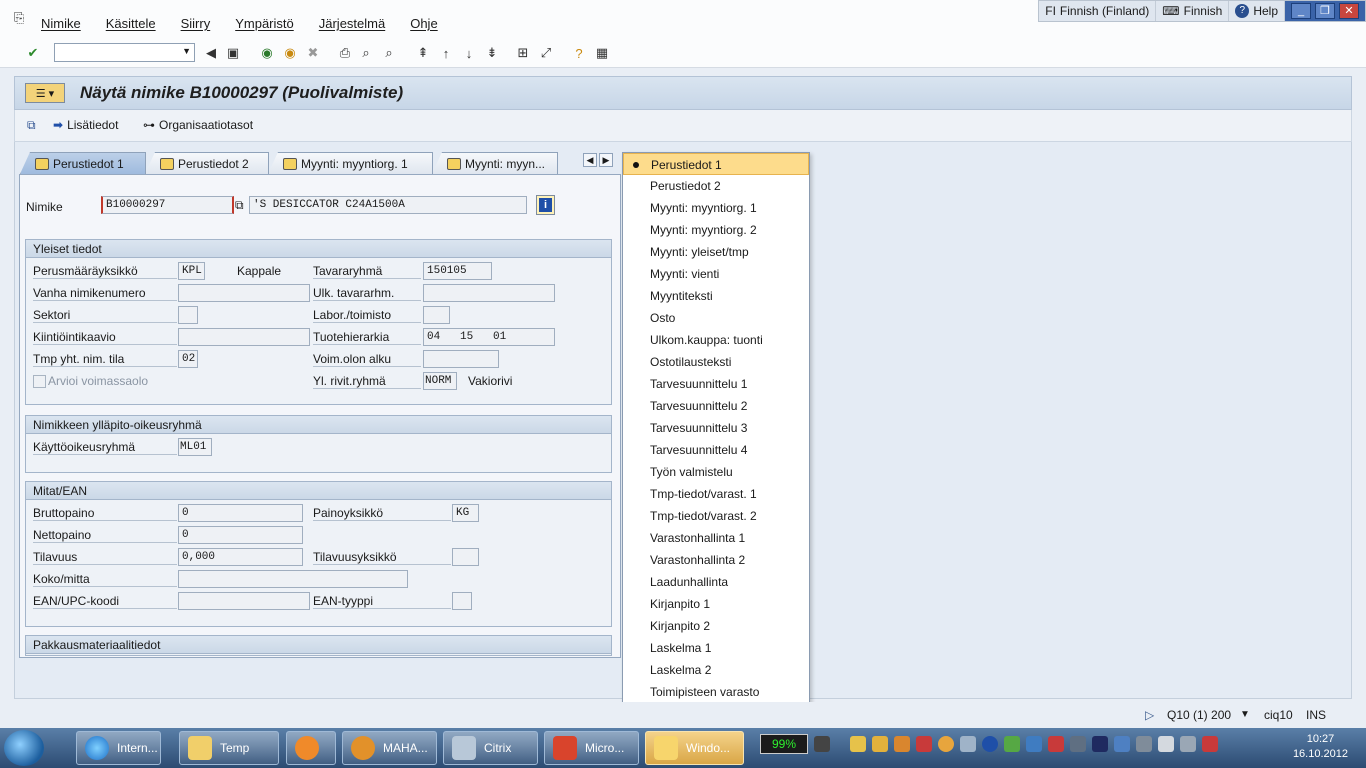 This screenshot has height=768, width=1366. What do you see at coordinates (590, 160) in the screenshot?
I see `tab-scroll-left-icon: ◀` at bounding box center [590, 160].